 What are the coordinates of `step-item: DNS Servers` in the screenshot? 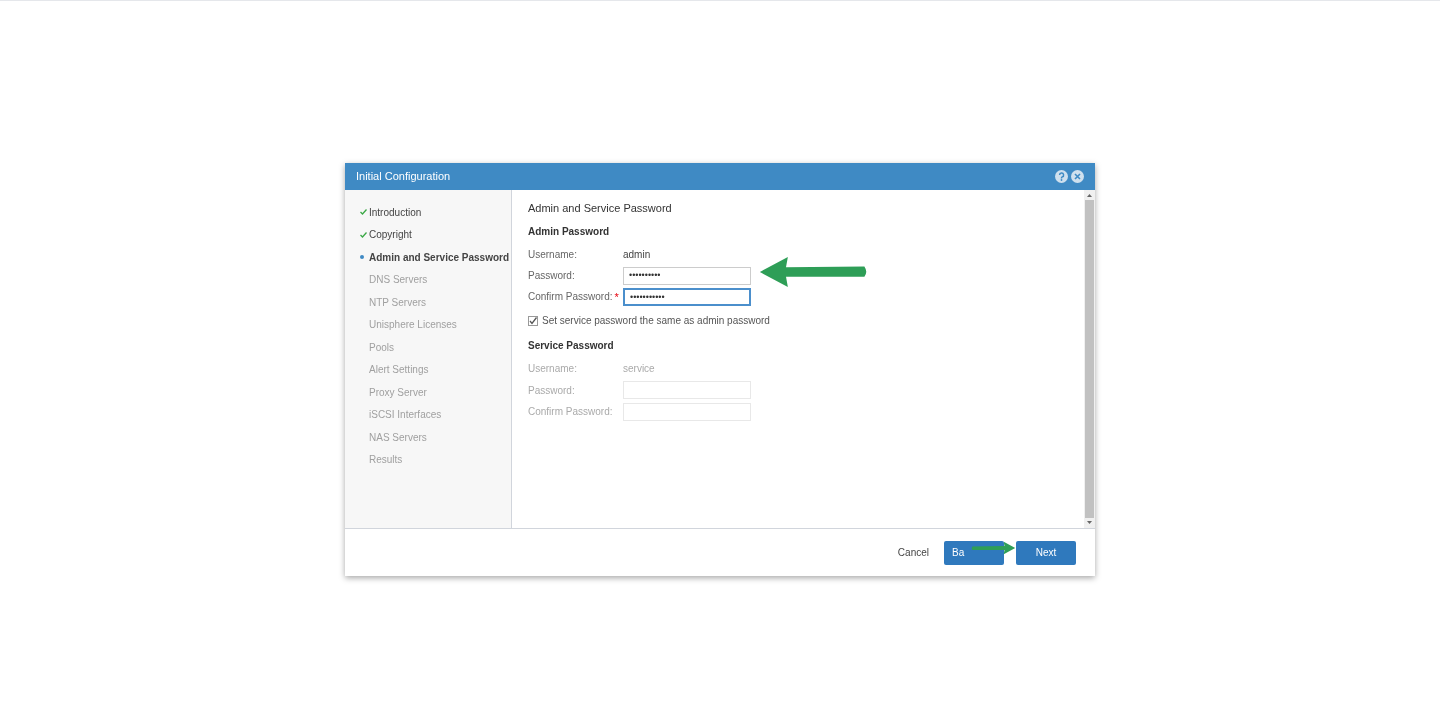 It's located at (398, 280).